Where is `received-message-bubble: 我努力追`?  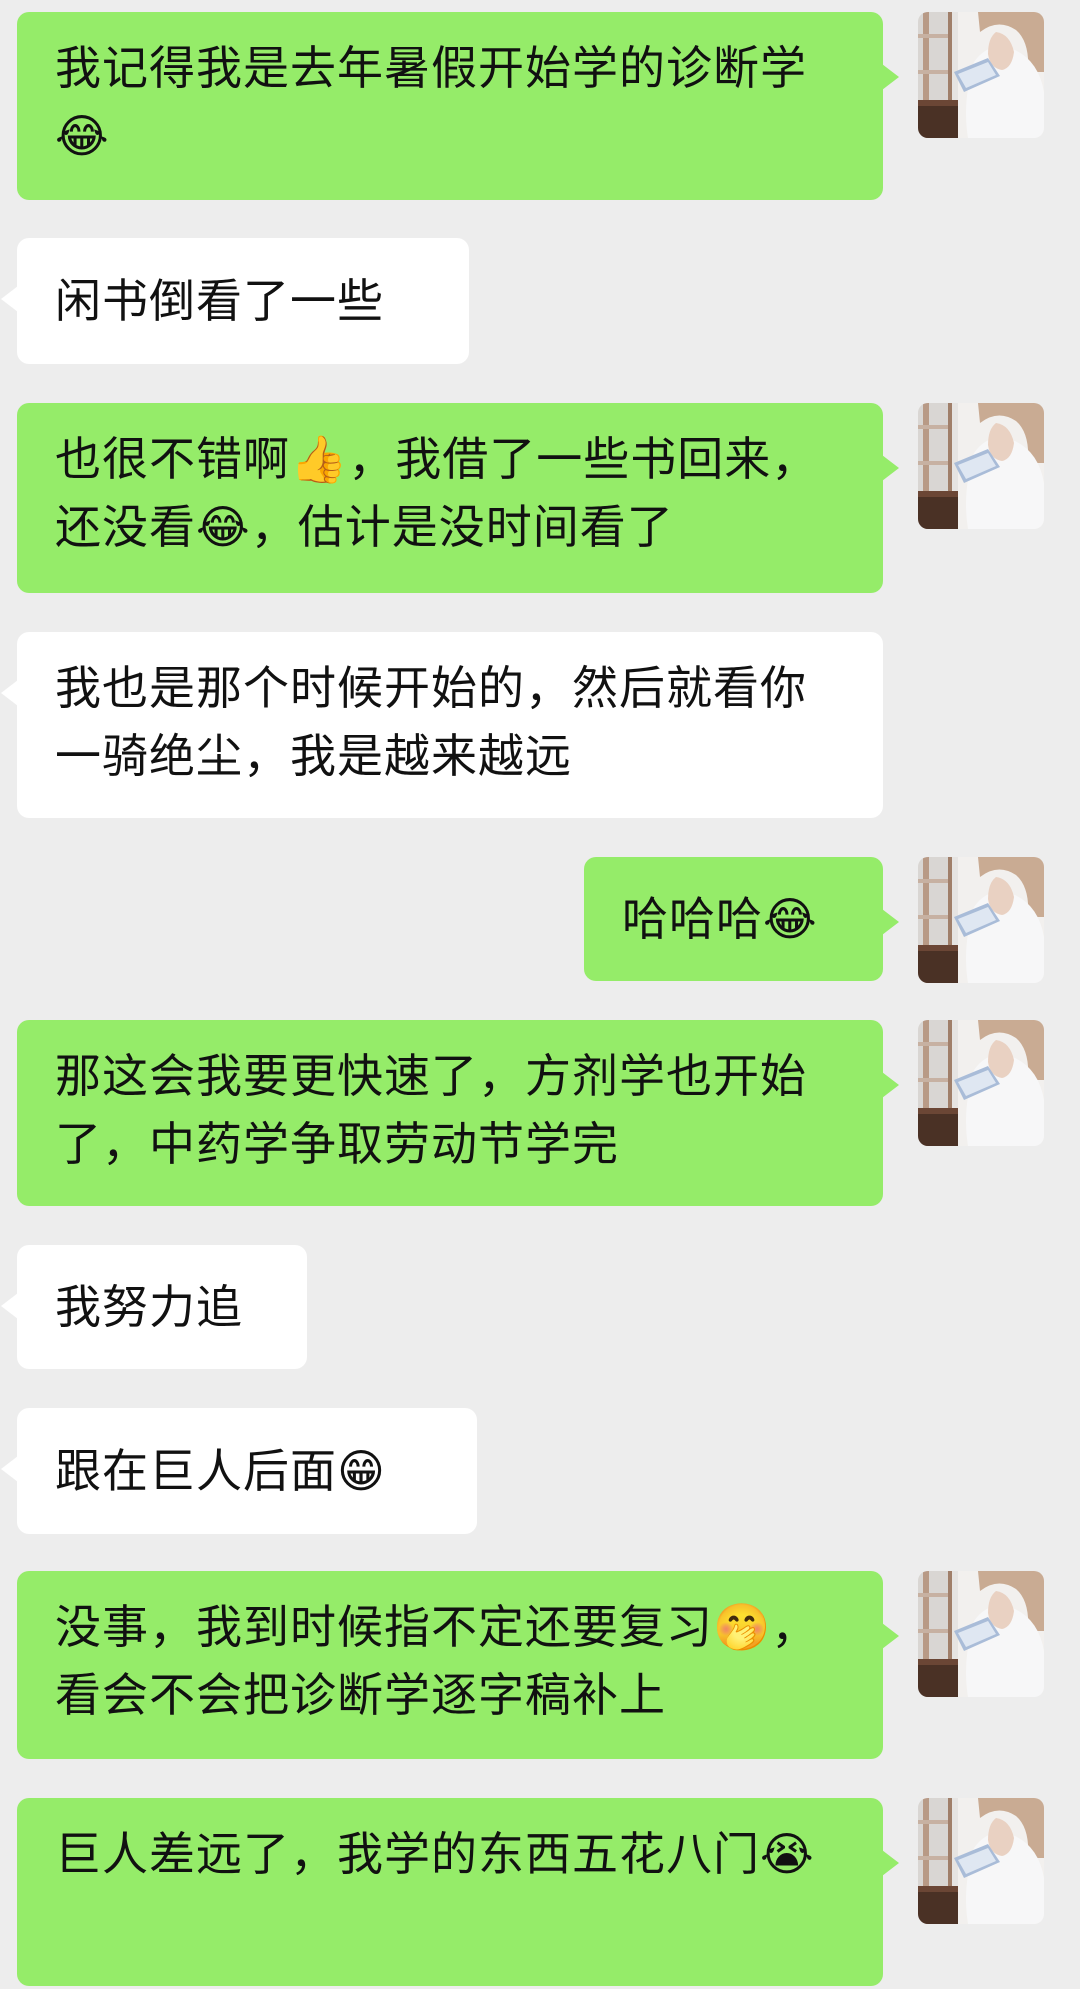 received-message-bubble: 我努力追 is located at coordinates (154, 1307).